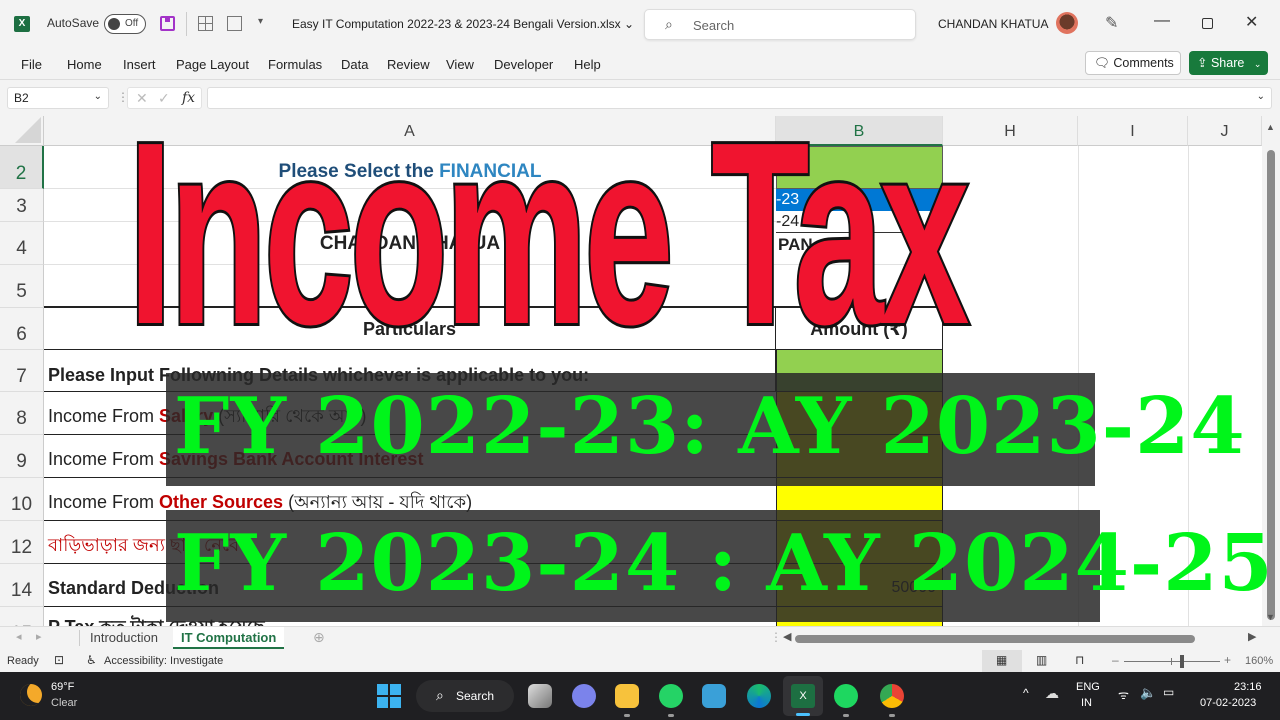 This screenshot has width=1280, height=720. I want to click on search-input: ⌕ Search, so click(780, 24).